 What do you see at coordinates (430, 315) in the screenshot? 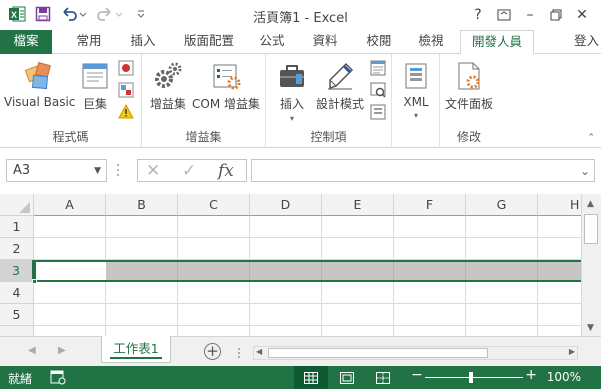
I see `cell-f5` at bounding box center [430, 315].